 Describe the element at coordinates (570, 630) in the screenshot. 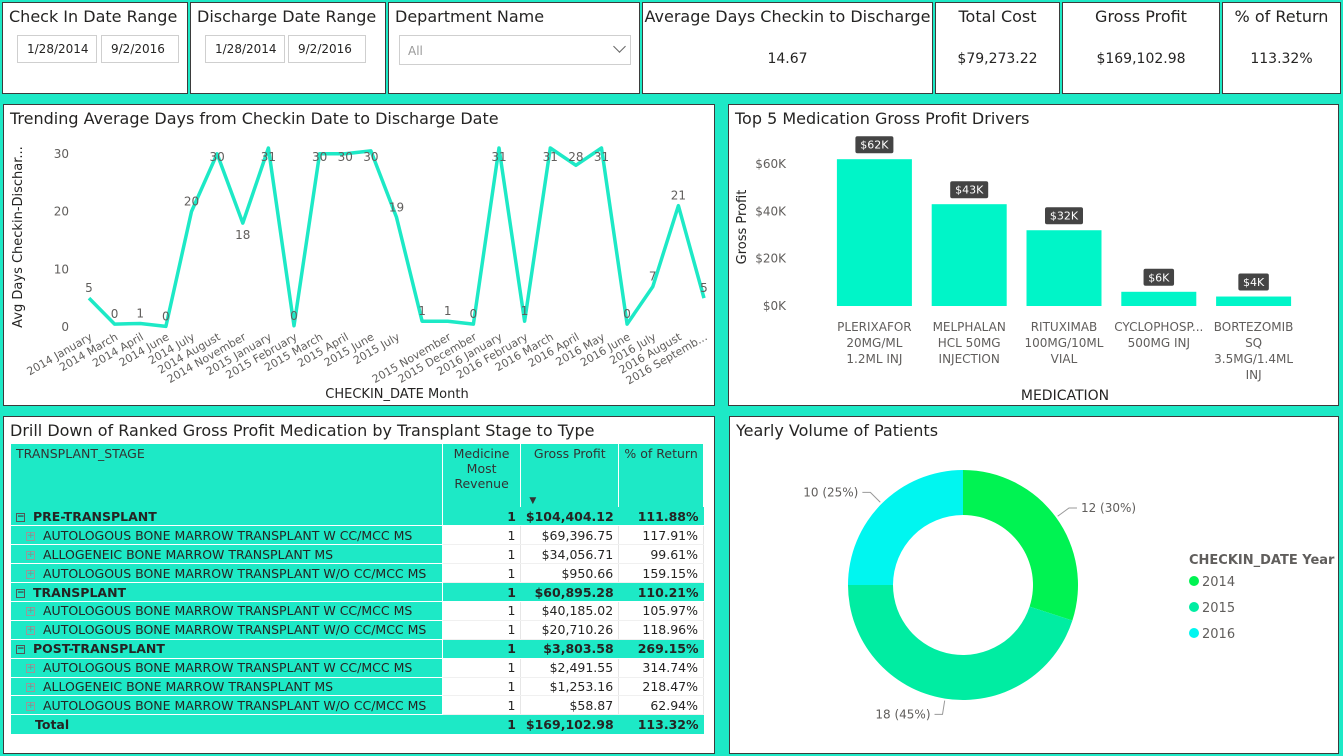

I see `type-profit: $20,710.26` at that location.